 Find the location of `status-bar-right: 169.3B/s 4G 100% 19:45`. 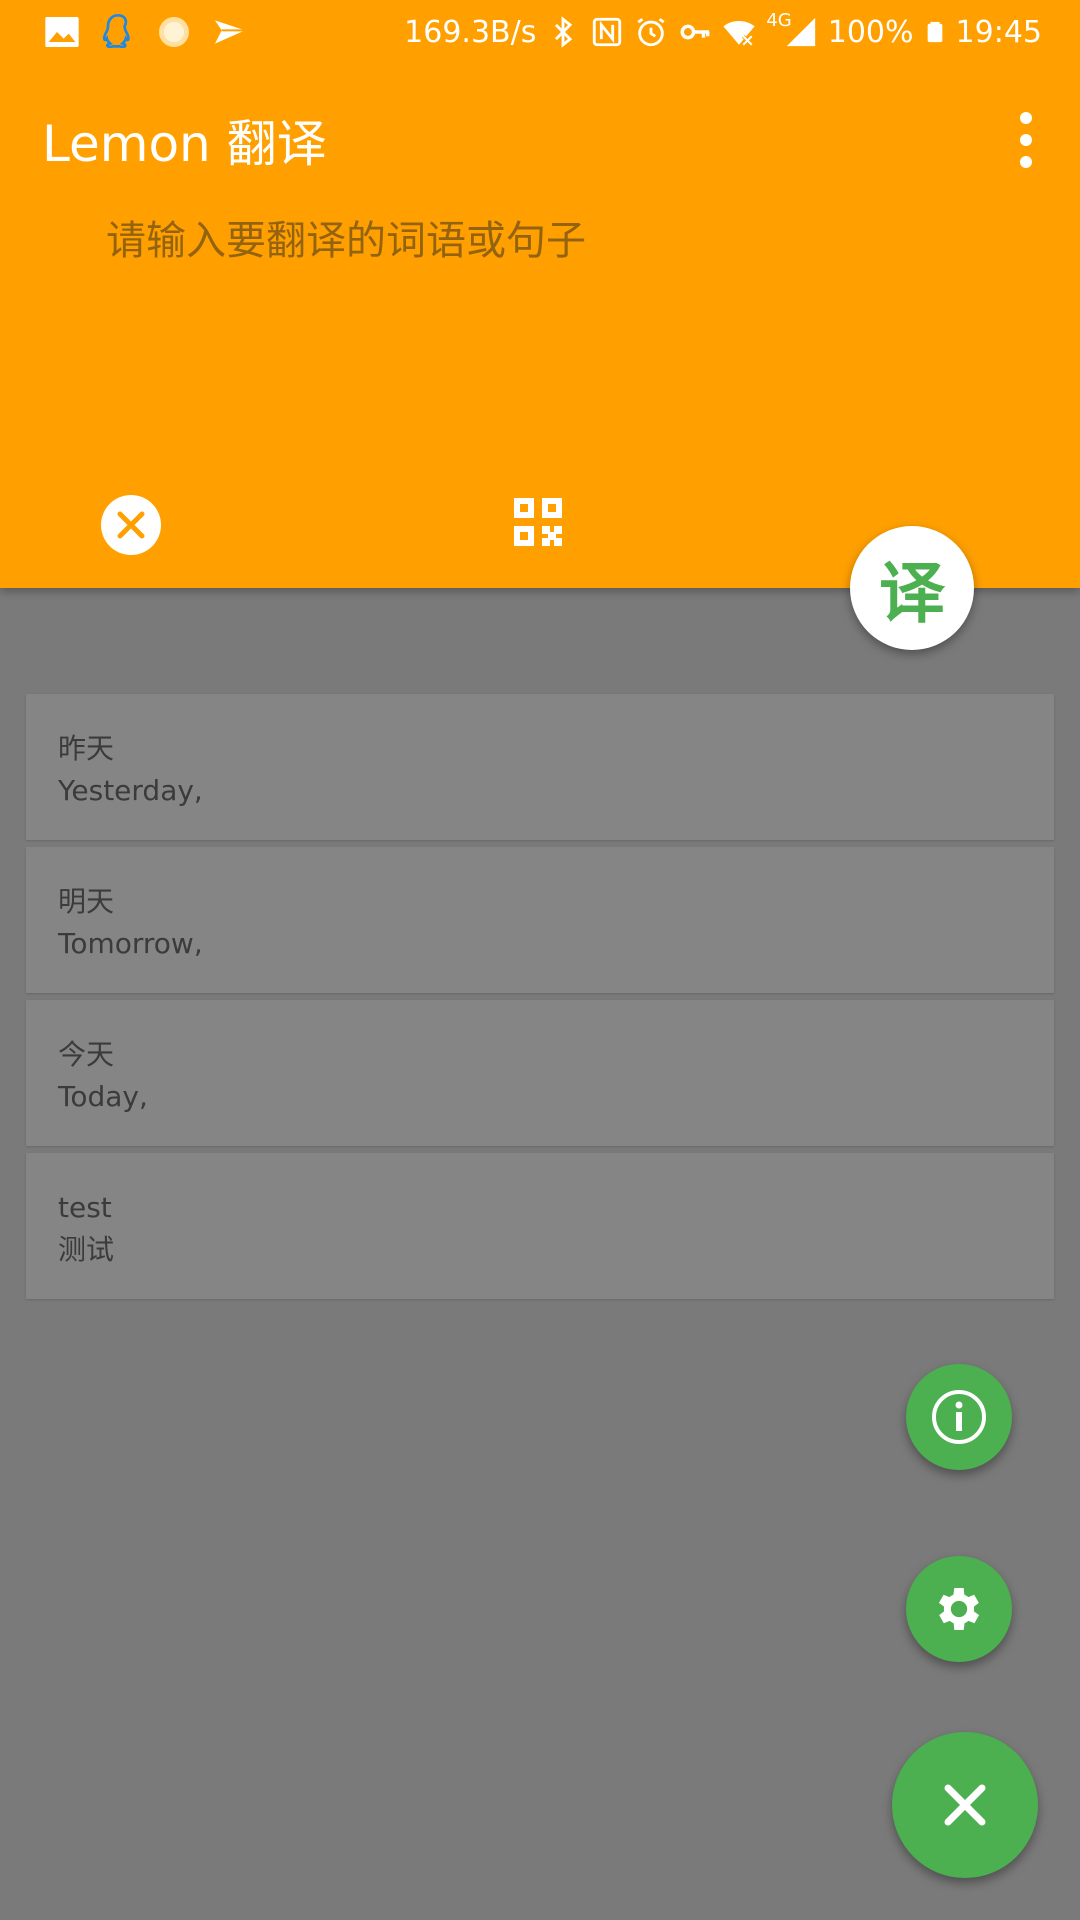

status-bar-right: 169.3B/s 4G 100% 19:45 is located at coordinates (723, 32).